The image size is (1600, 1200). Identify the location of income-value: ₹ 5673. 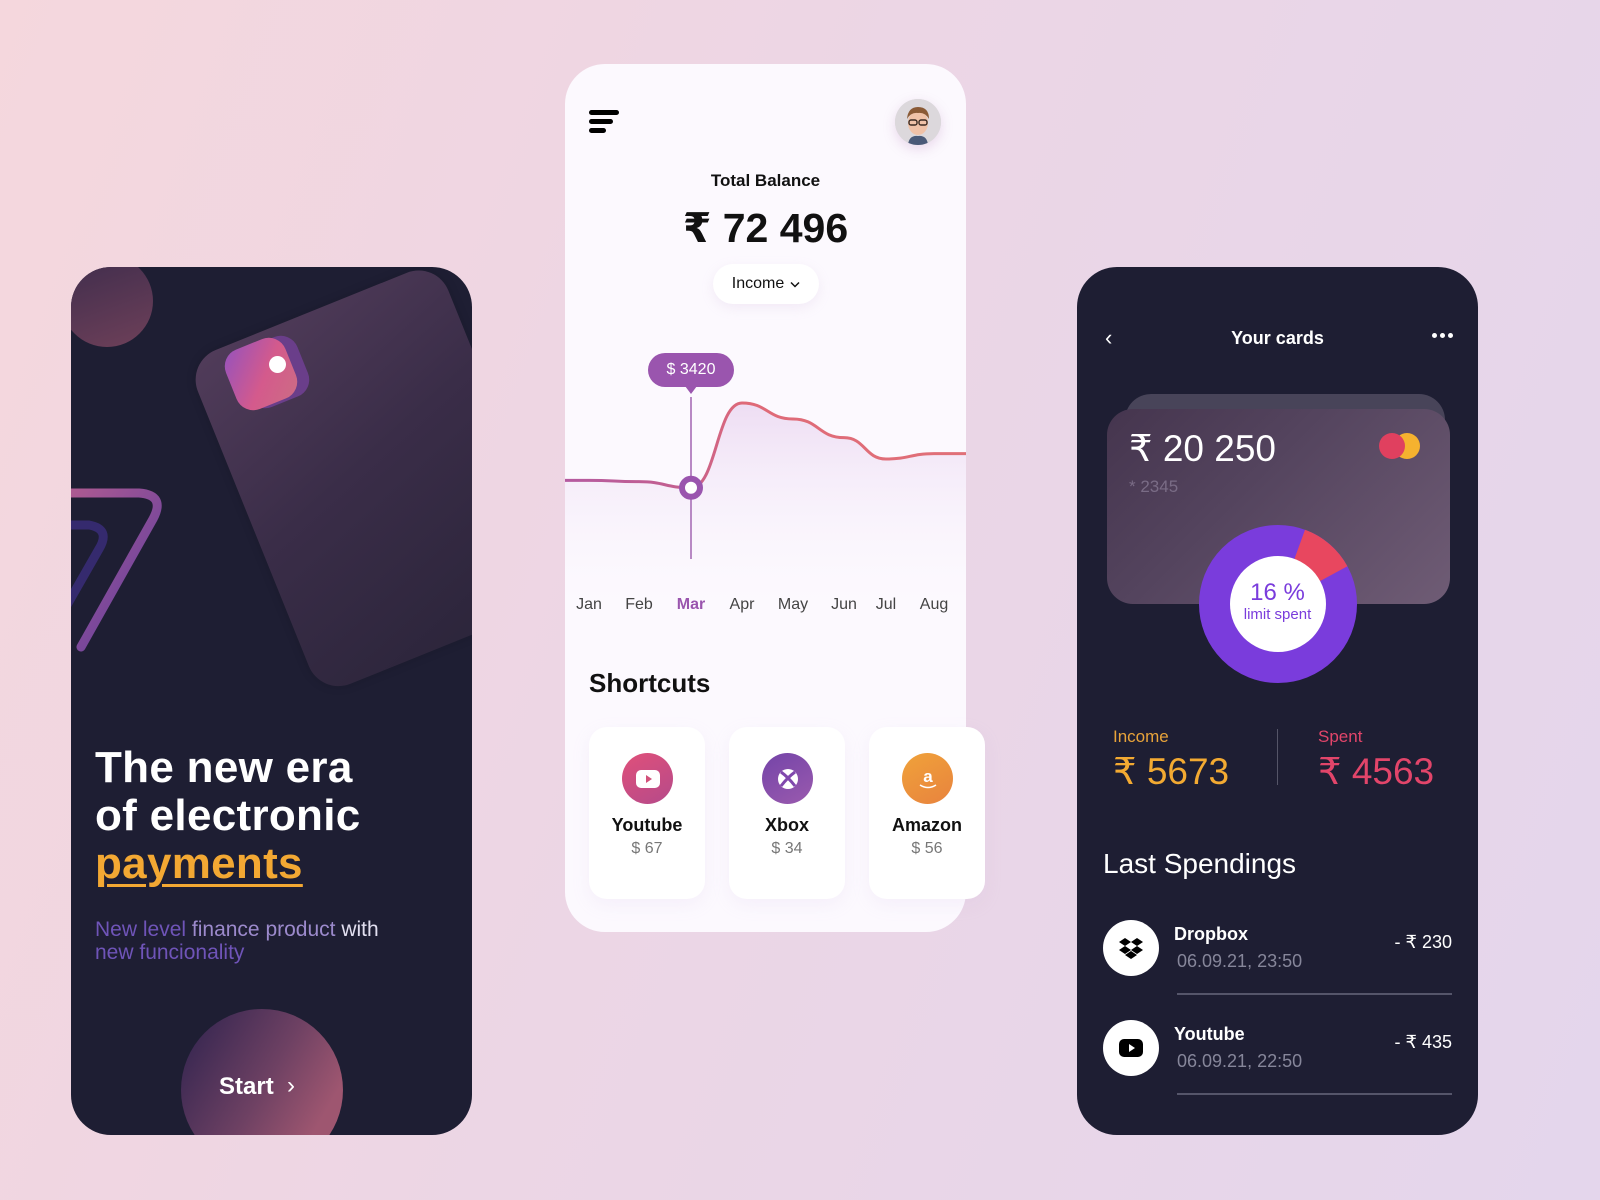
(1171, 771).